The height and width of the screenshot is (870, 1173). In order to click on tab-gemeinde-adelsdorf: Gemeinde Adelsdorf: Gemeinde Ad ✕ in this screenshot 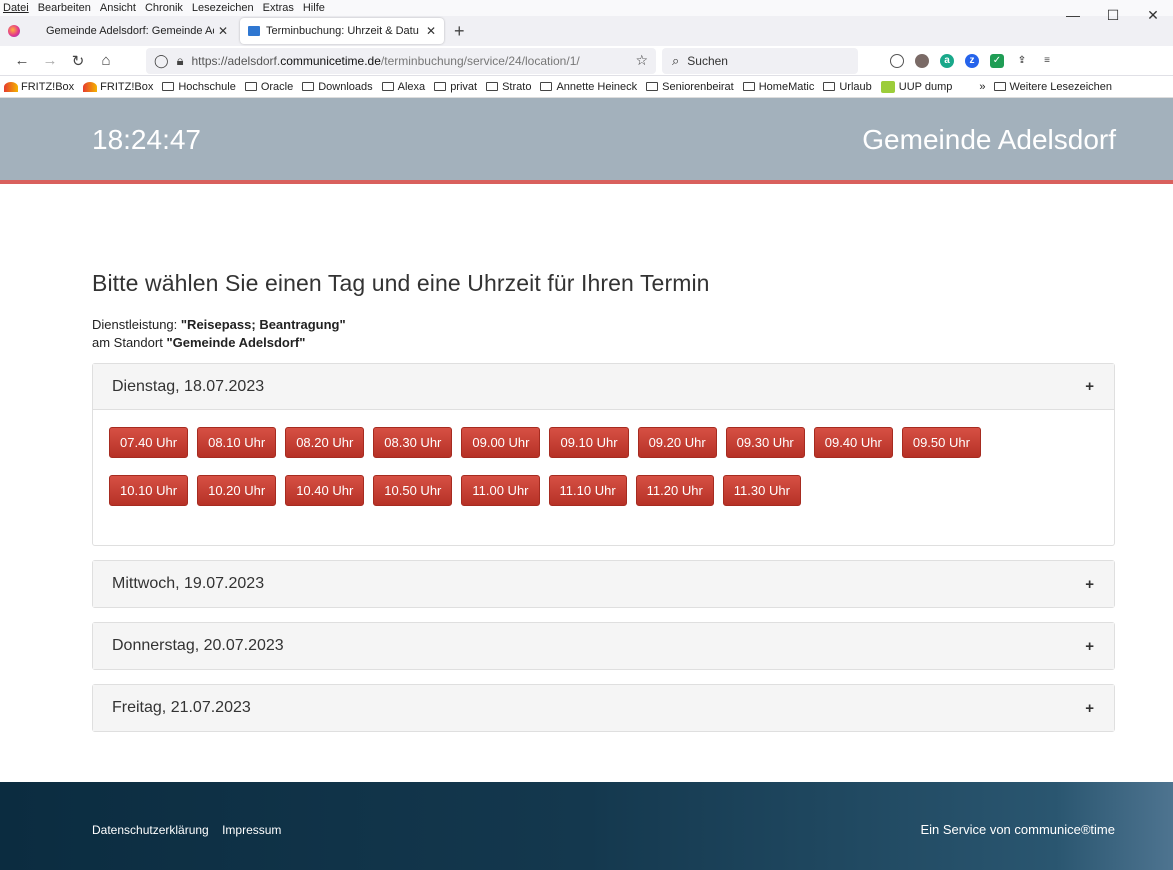, I will do `click(137, 31)`.